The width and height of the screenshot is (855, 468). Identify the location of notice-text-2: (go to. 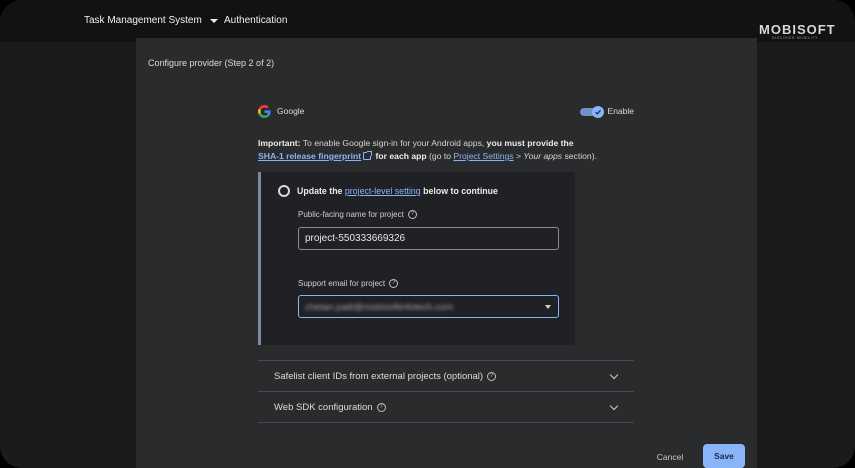
(440, 156).